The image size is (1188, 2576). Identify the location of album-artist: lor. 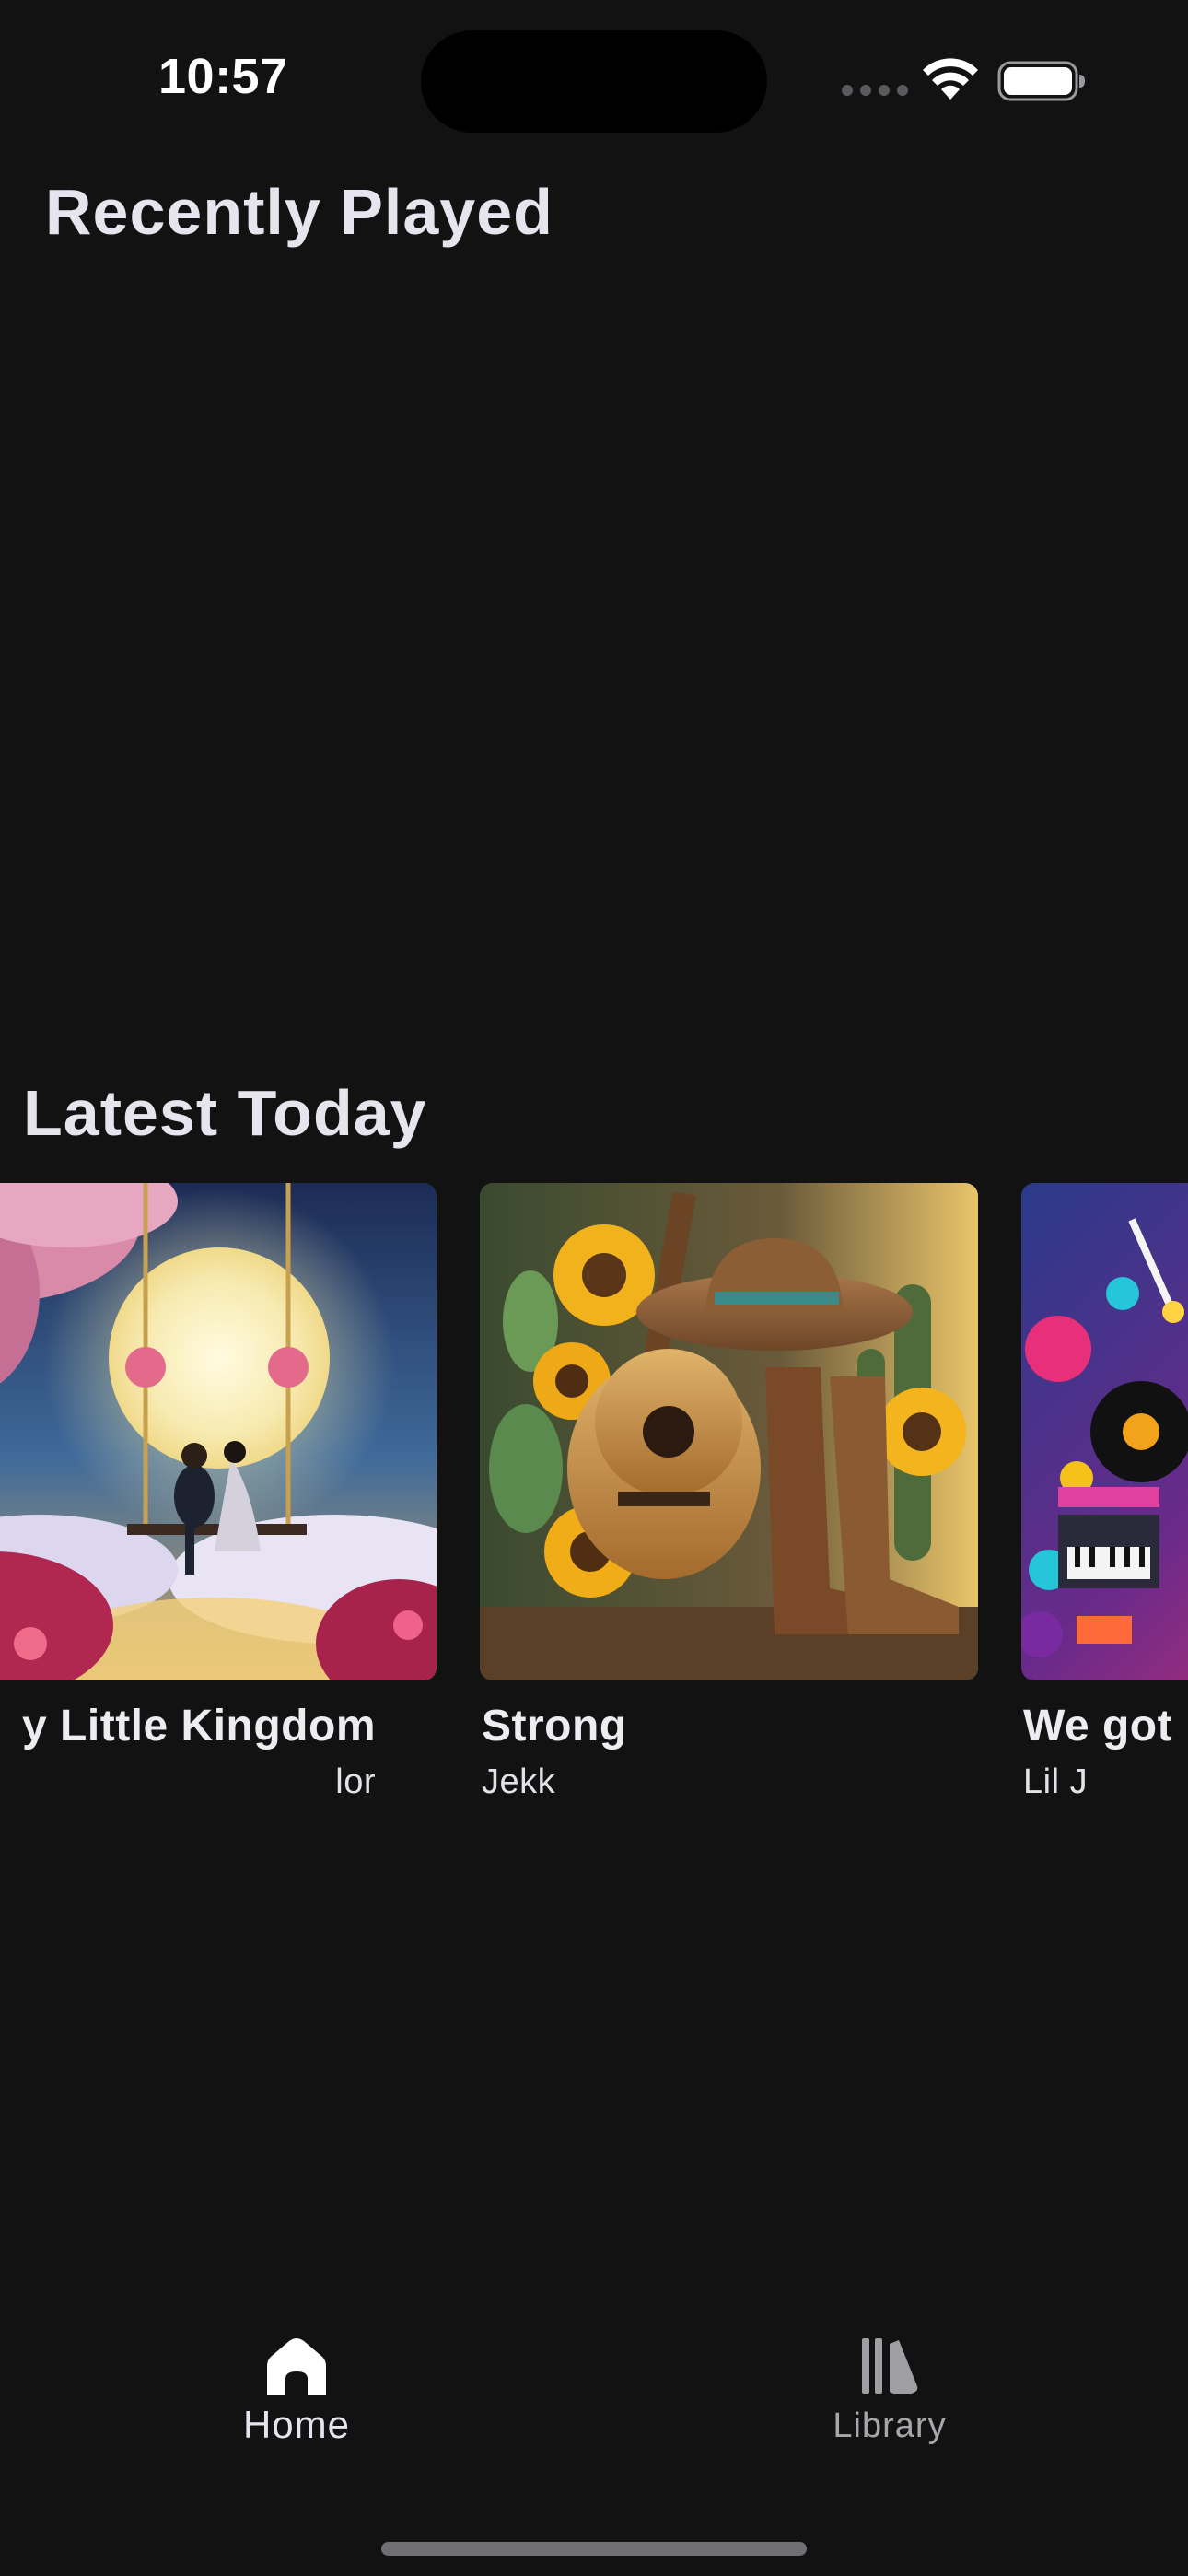
(355, 1781).